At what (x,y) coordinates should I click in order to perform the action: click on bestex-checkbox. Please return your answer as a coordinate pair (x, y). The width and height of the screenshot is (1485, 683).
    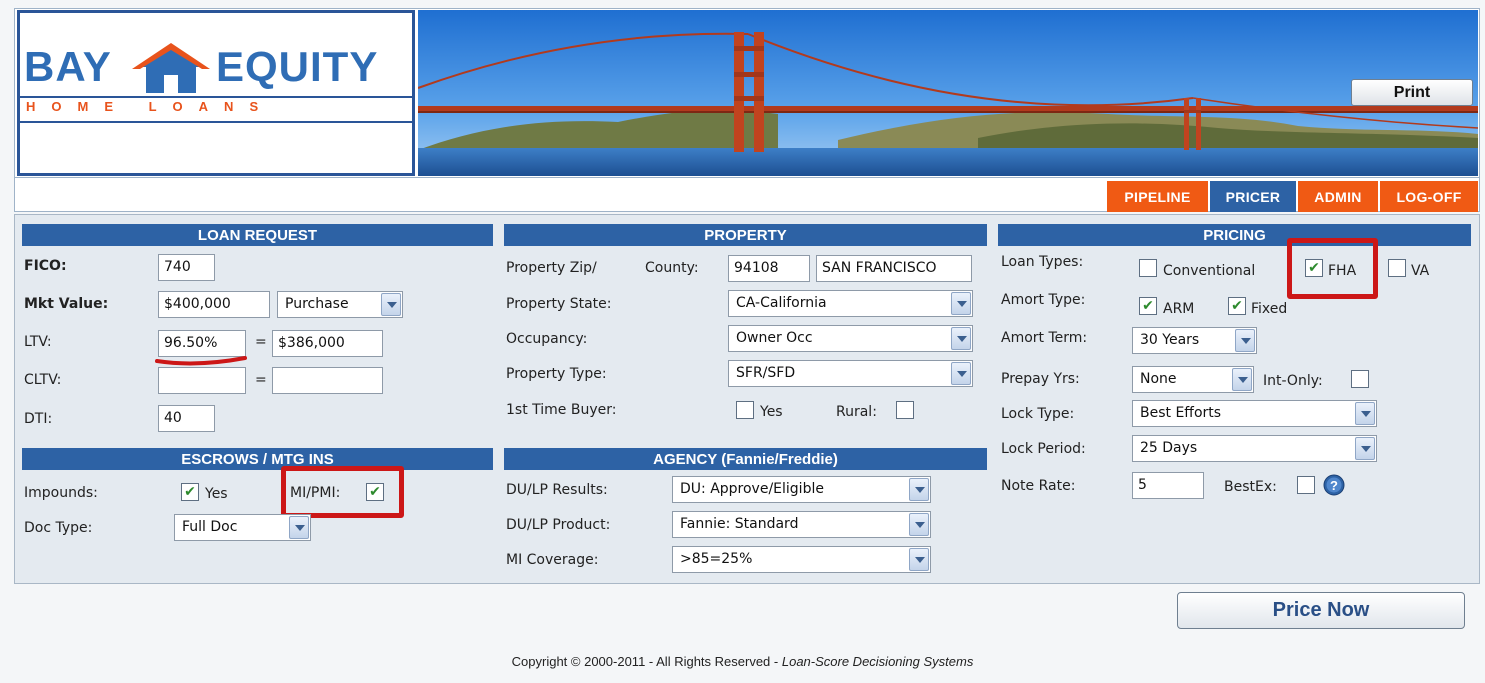
    Looking at the image, I should click on (1306, 485).